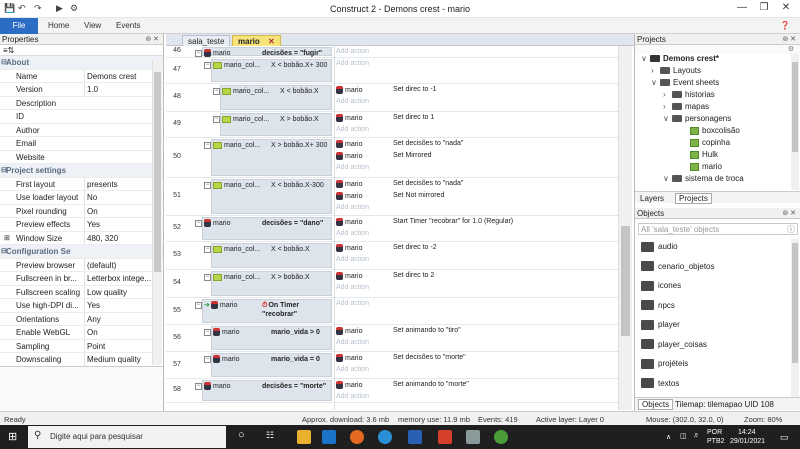 The width and height of the screenshot is (800, 449). Describe the element at coordinates (747, 432) in the screenshot. I see `clock-time: 14:24` at that location.